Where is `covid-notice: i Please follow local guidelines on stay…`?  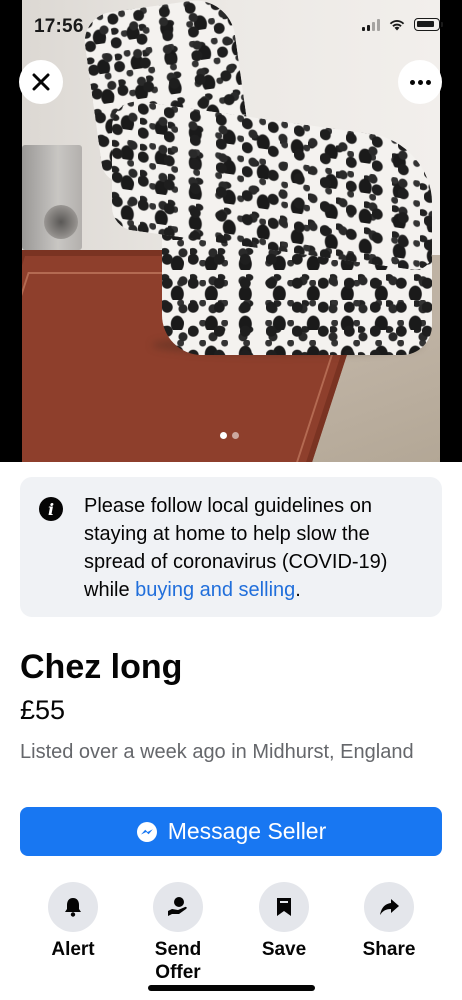 covid-notice: i Please follow local guidelines on stay… is located at coordinates (231, 547).